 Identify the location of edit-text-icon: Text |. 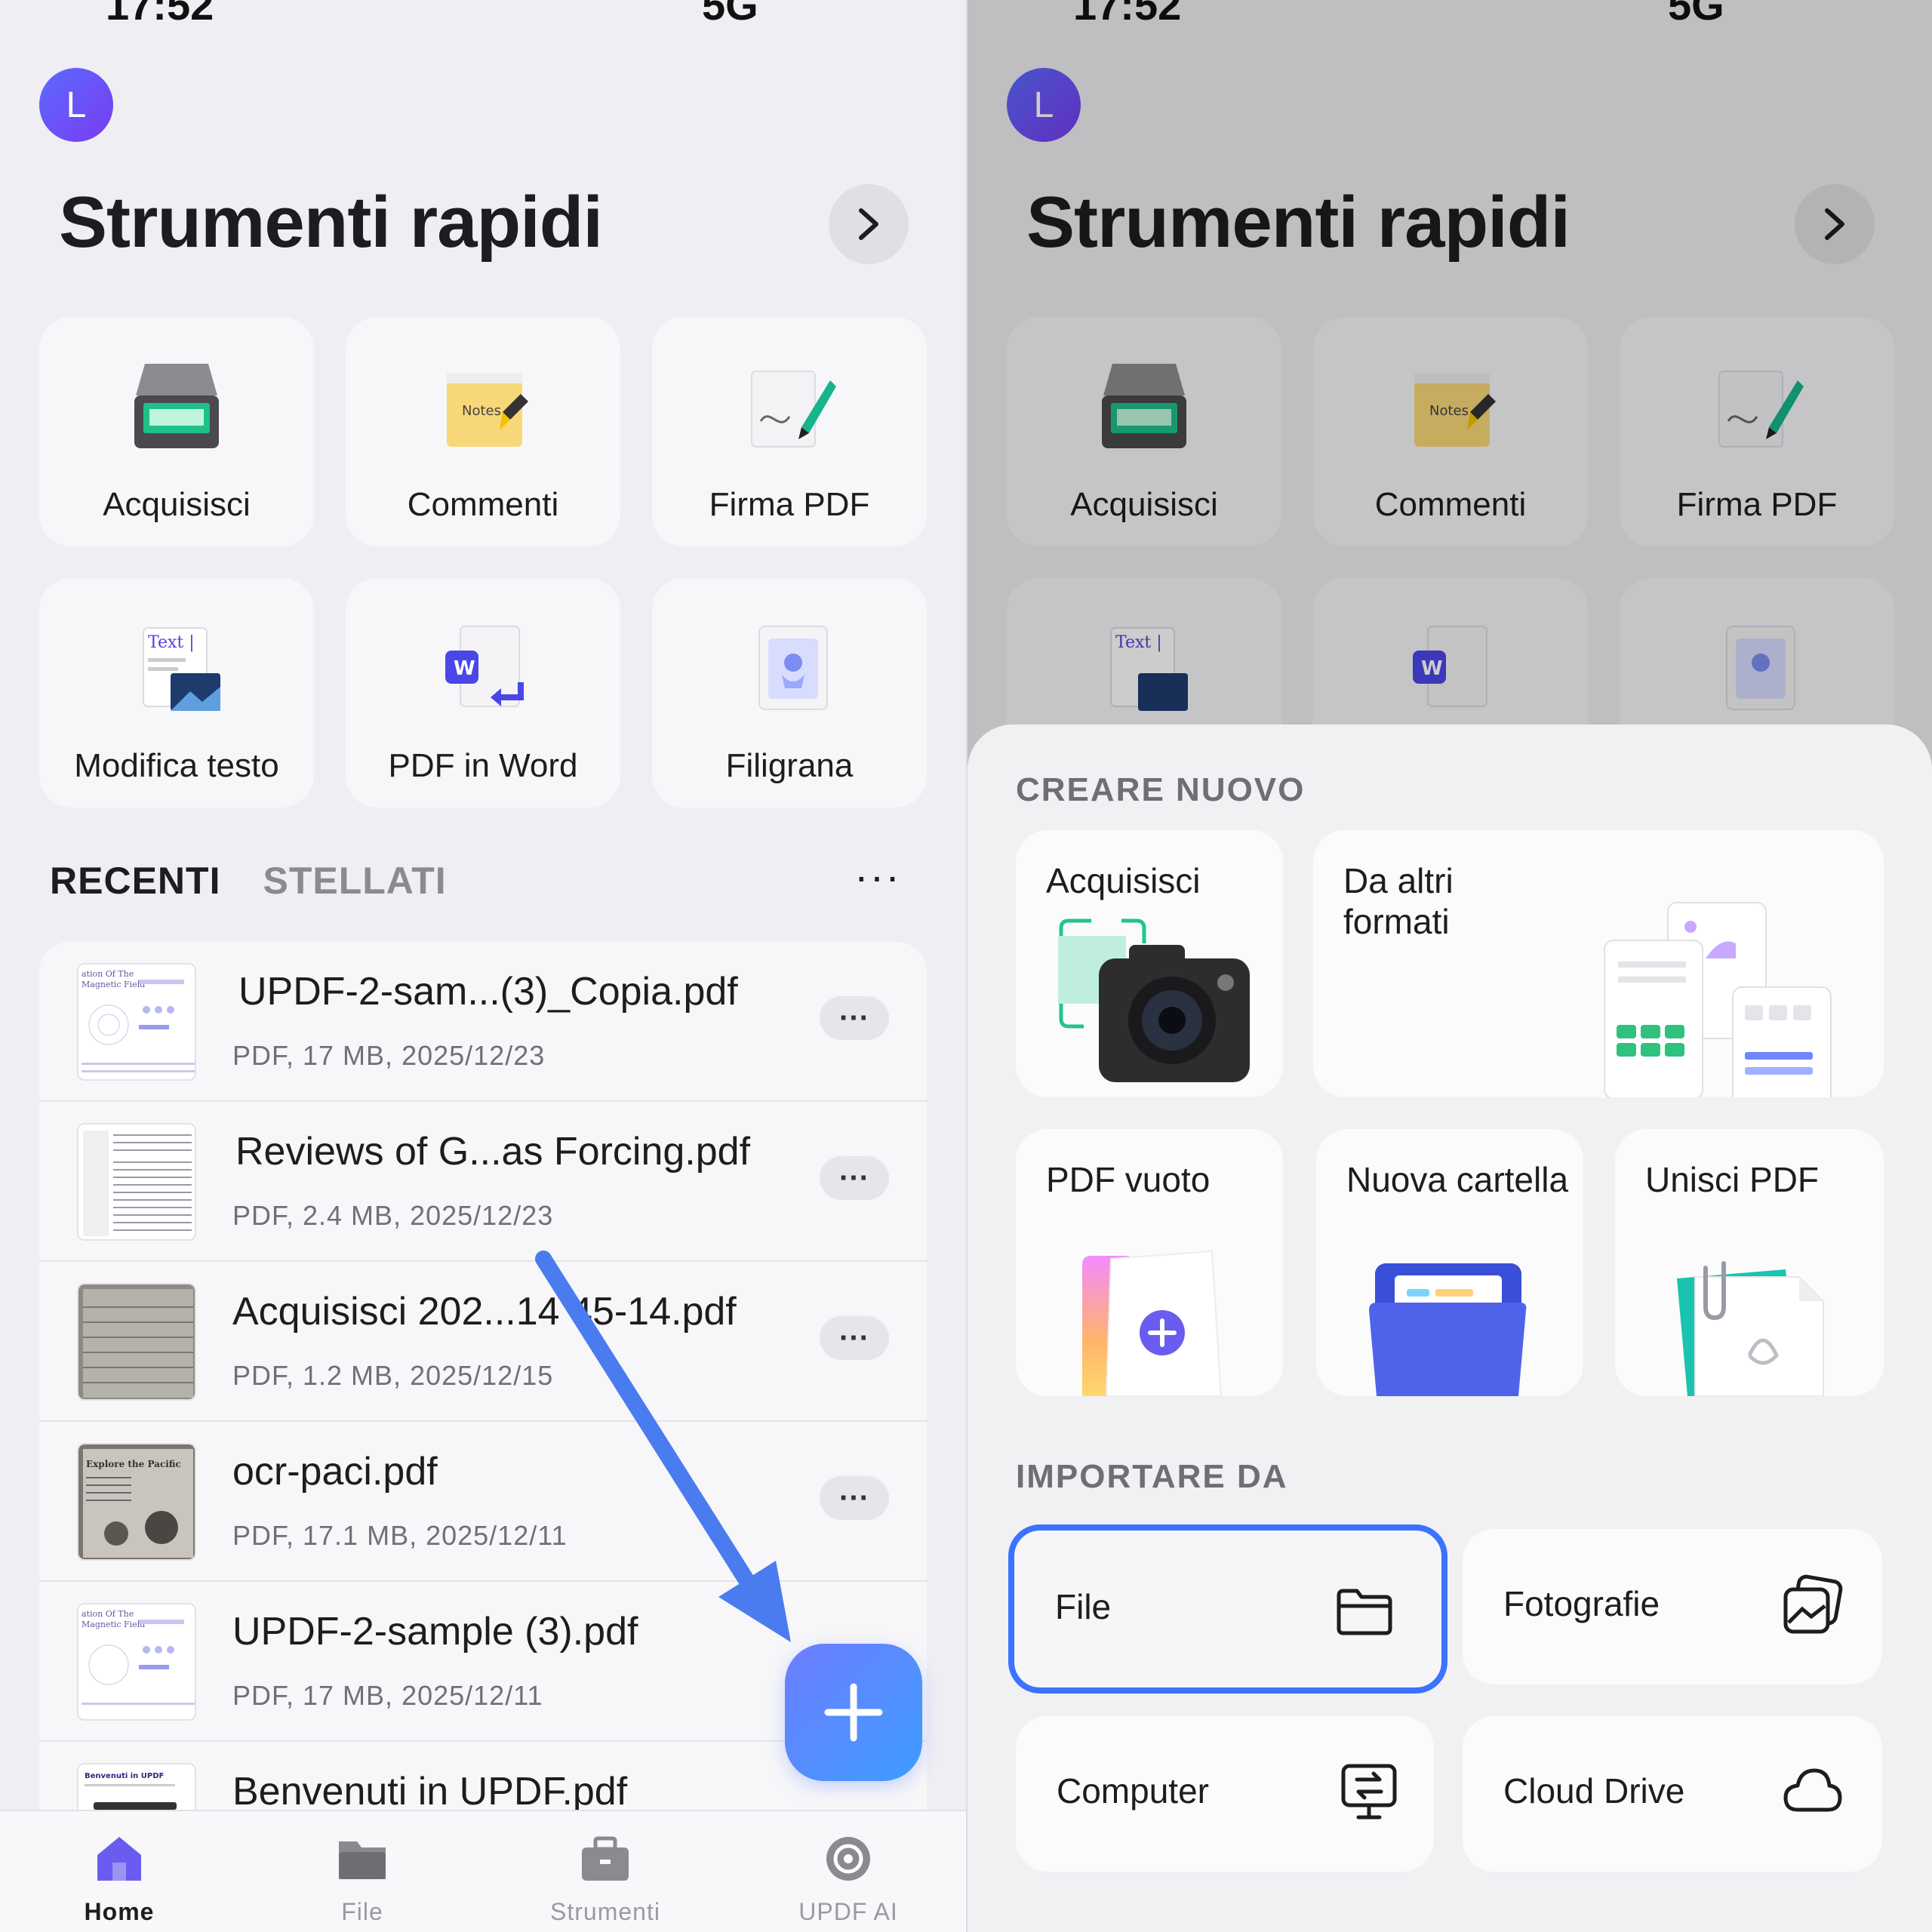
(181, 669).